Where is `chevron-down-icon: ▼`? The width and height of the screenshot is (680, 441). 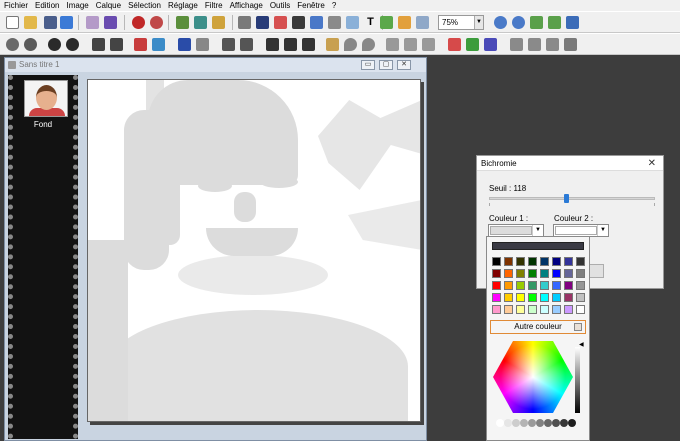
chevron-down-icon: ▼ is located at coordinates (537, 230).